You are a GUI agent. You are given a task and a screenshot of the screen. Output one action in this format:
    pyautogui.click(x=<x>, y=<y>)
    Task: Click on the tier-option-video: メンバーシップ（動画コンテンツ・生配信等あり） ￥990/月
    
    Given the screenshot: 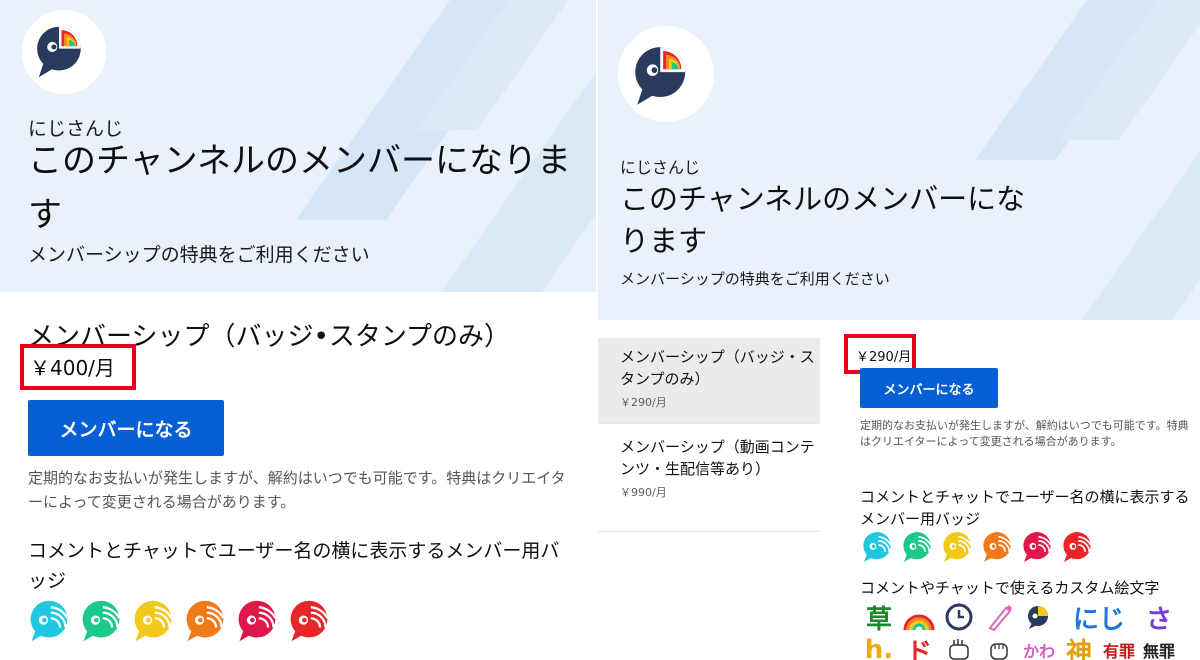 What is the action you would take?
    pyautogui.click(x=709, y=478)
    